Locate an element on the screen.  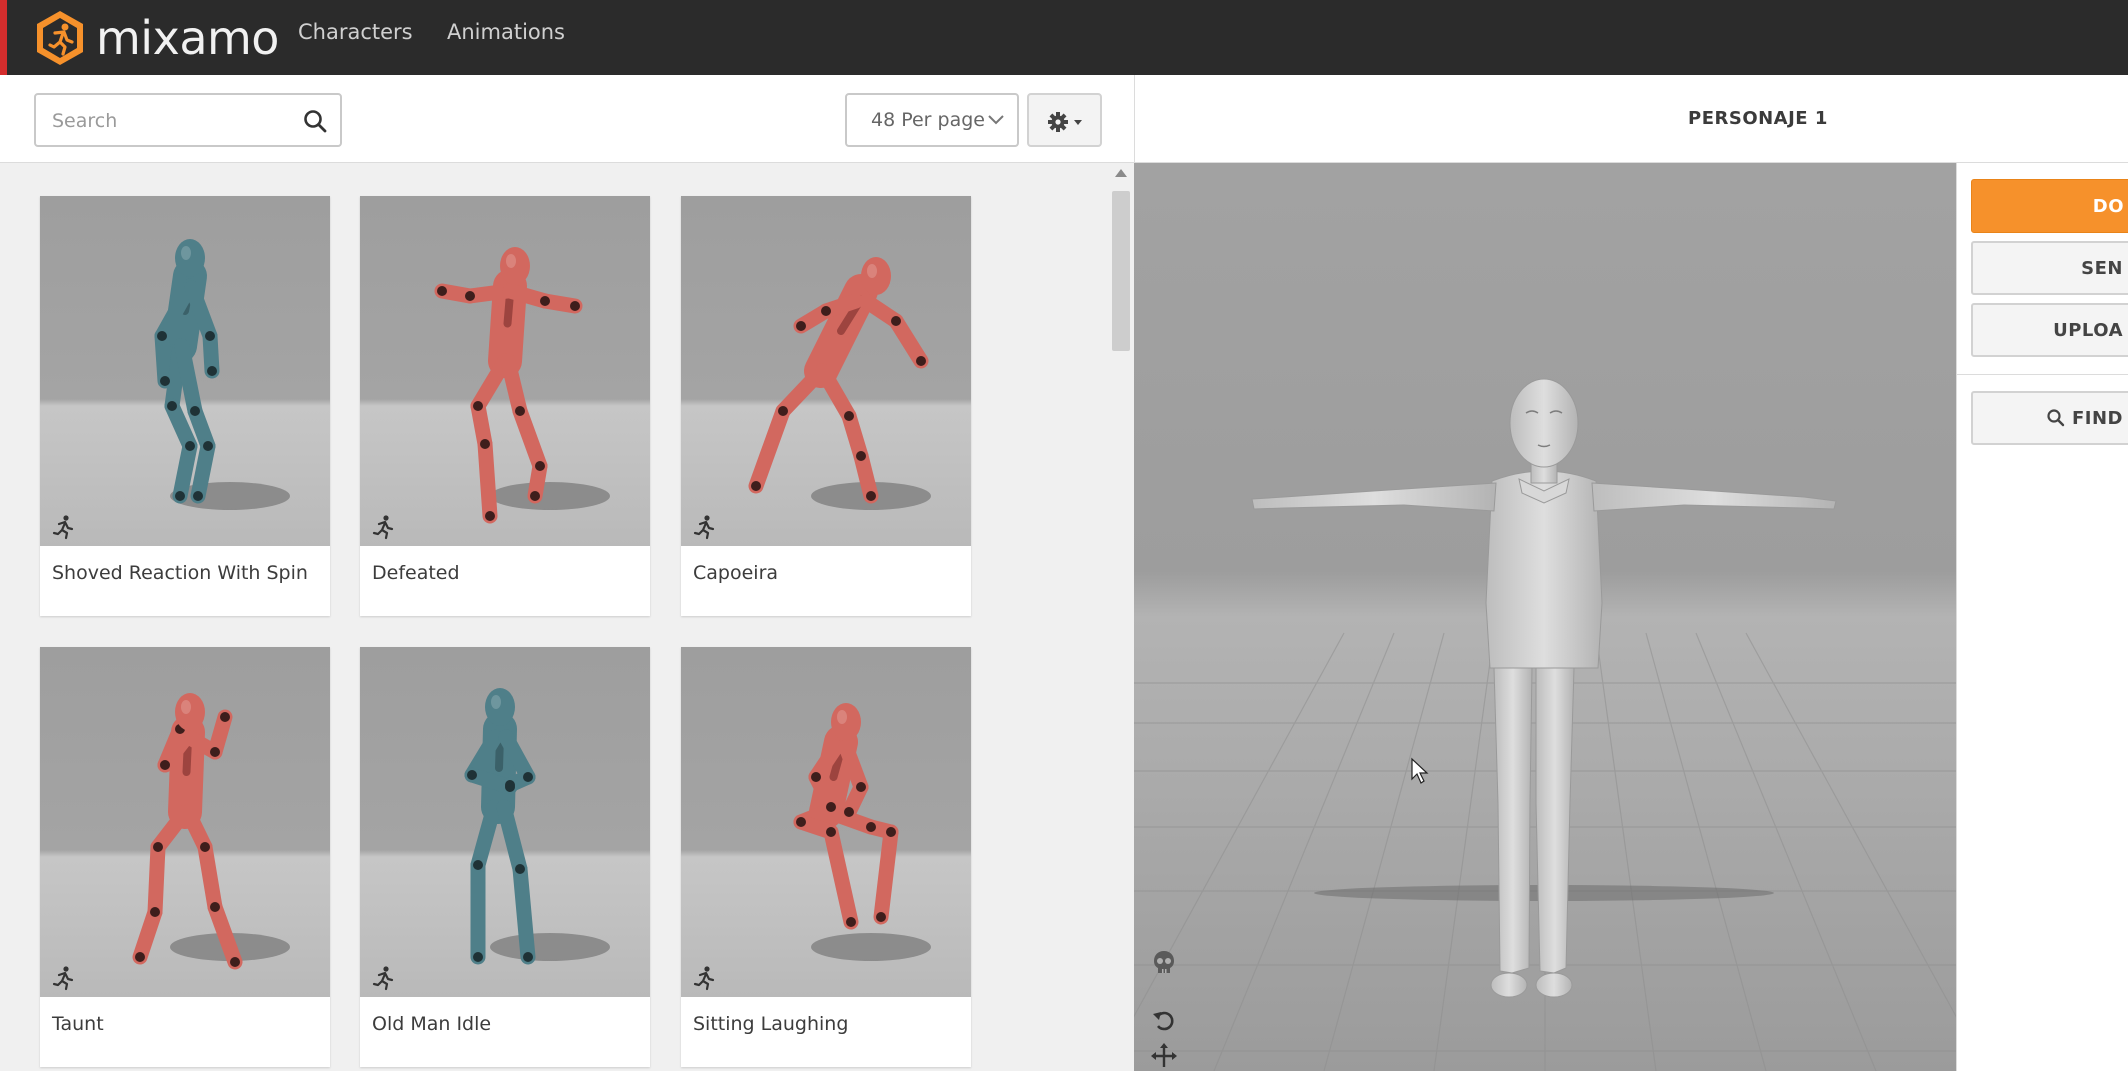
find-similar-button: FIND is located at coordinates (2049, 418).